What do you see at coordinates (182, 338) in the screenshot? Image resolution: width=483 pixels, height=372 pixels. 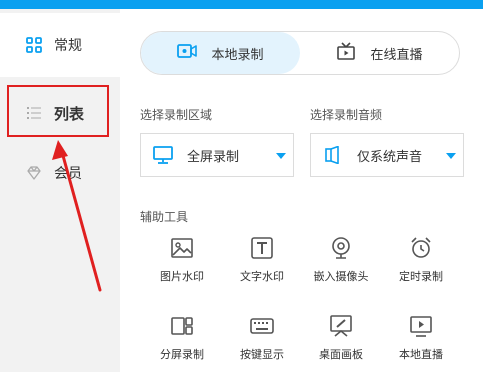 I see `tool-split-screen: 分屏录制` at bounding box center [182, 338].